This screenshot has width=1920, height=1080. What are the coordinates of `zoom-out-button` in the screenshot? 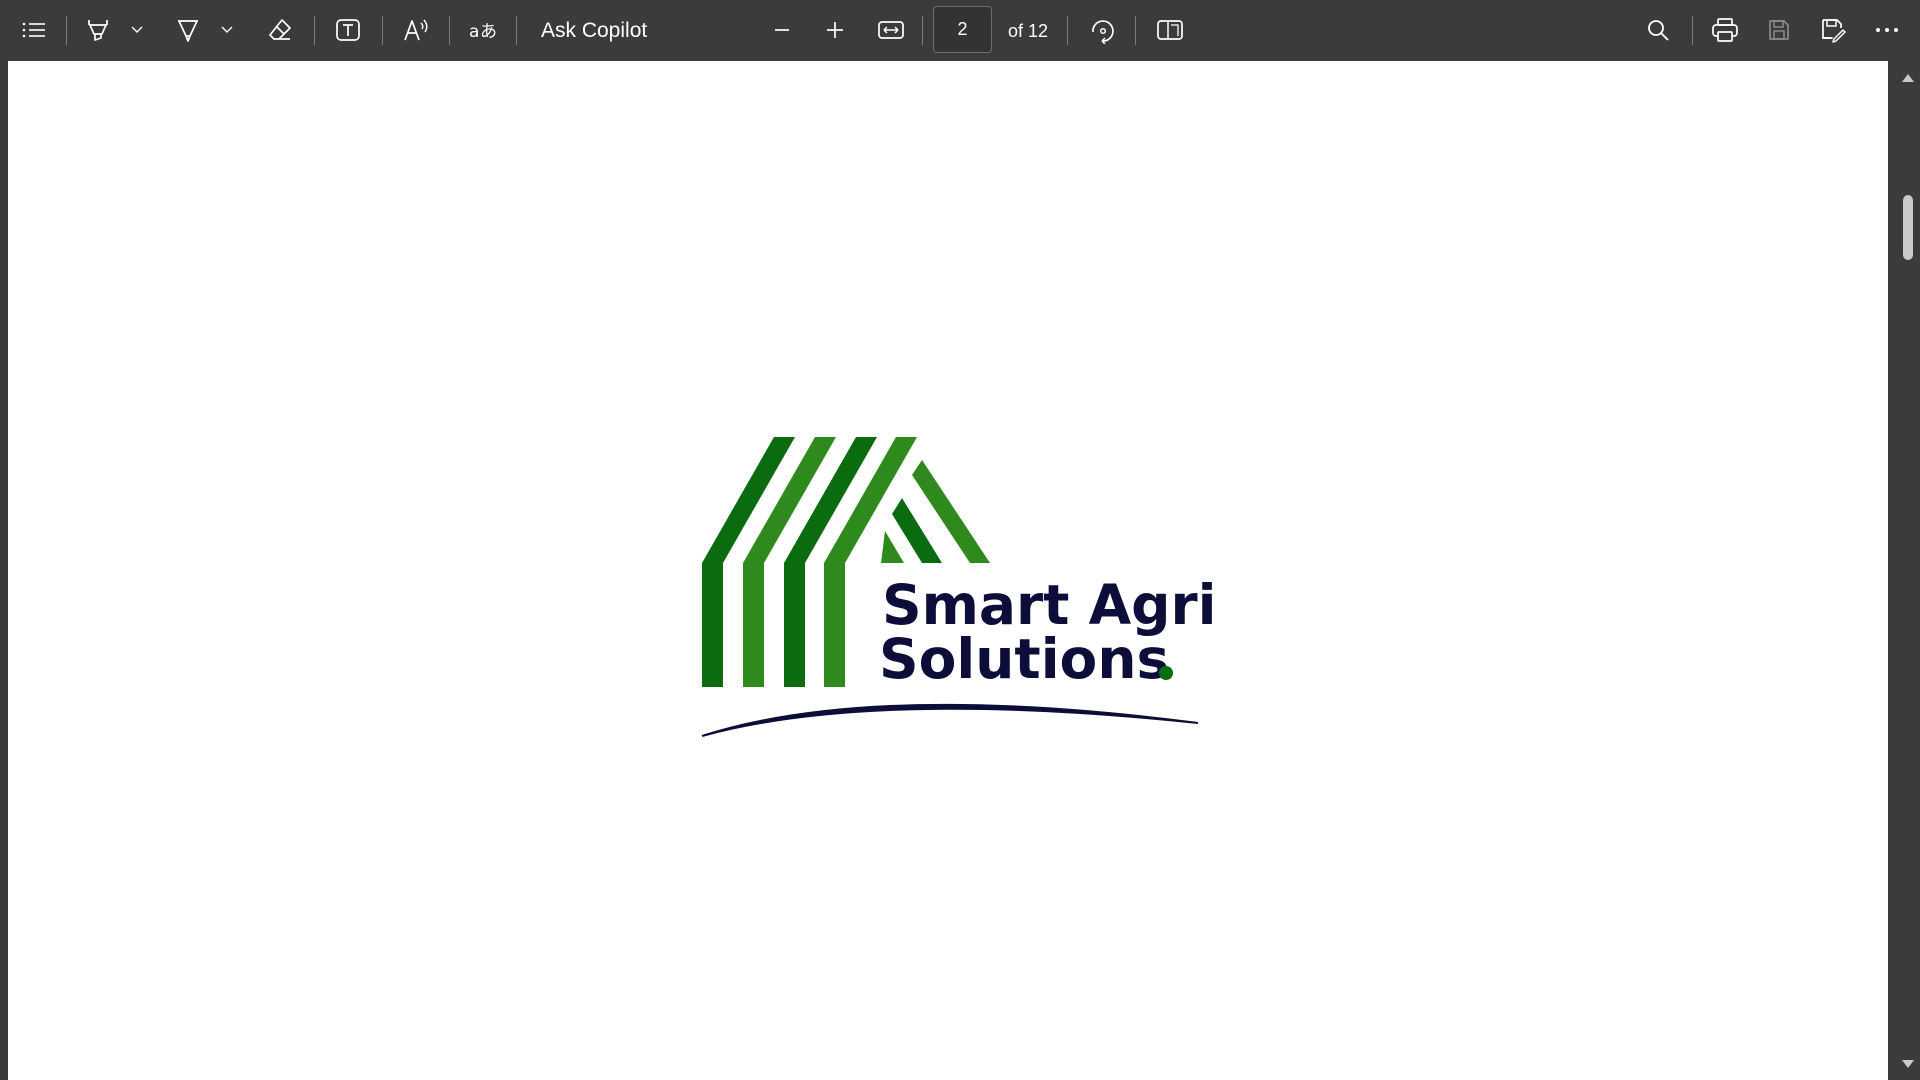 It's located at (782, 30).